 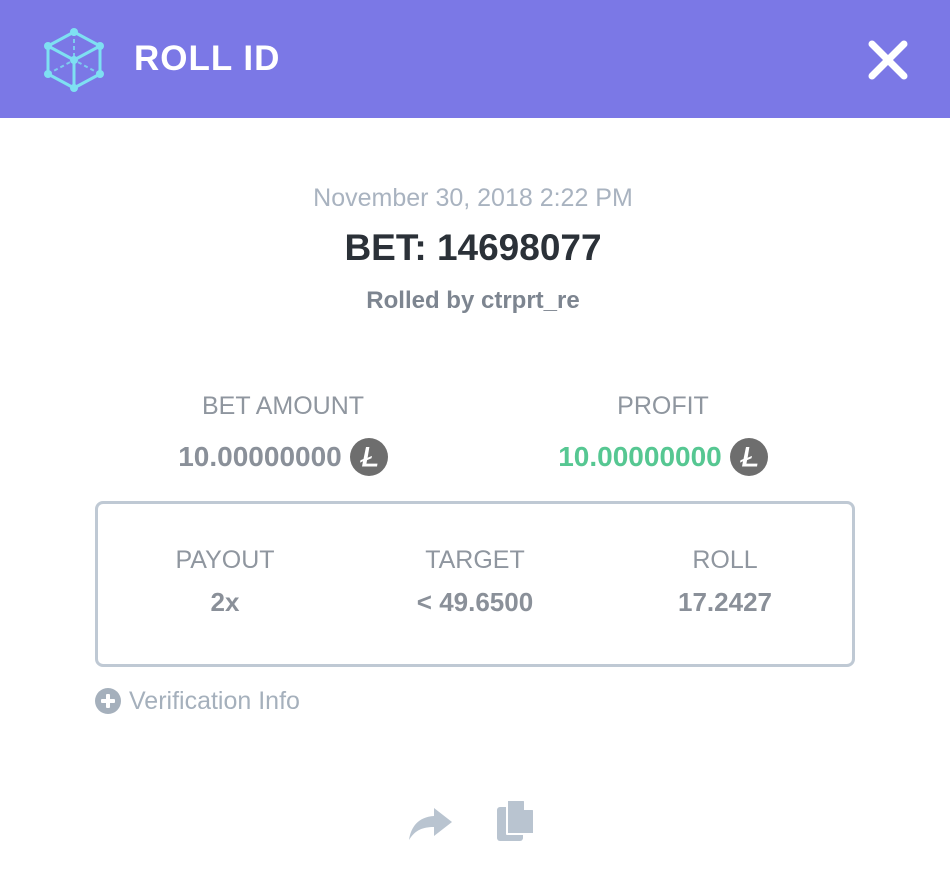 What do you see at coordinates (225, 560) in the screenshot?
I see `payout-label: PAYOUT` at bounding box center [225, 560].